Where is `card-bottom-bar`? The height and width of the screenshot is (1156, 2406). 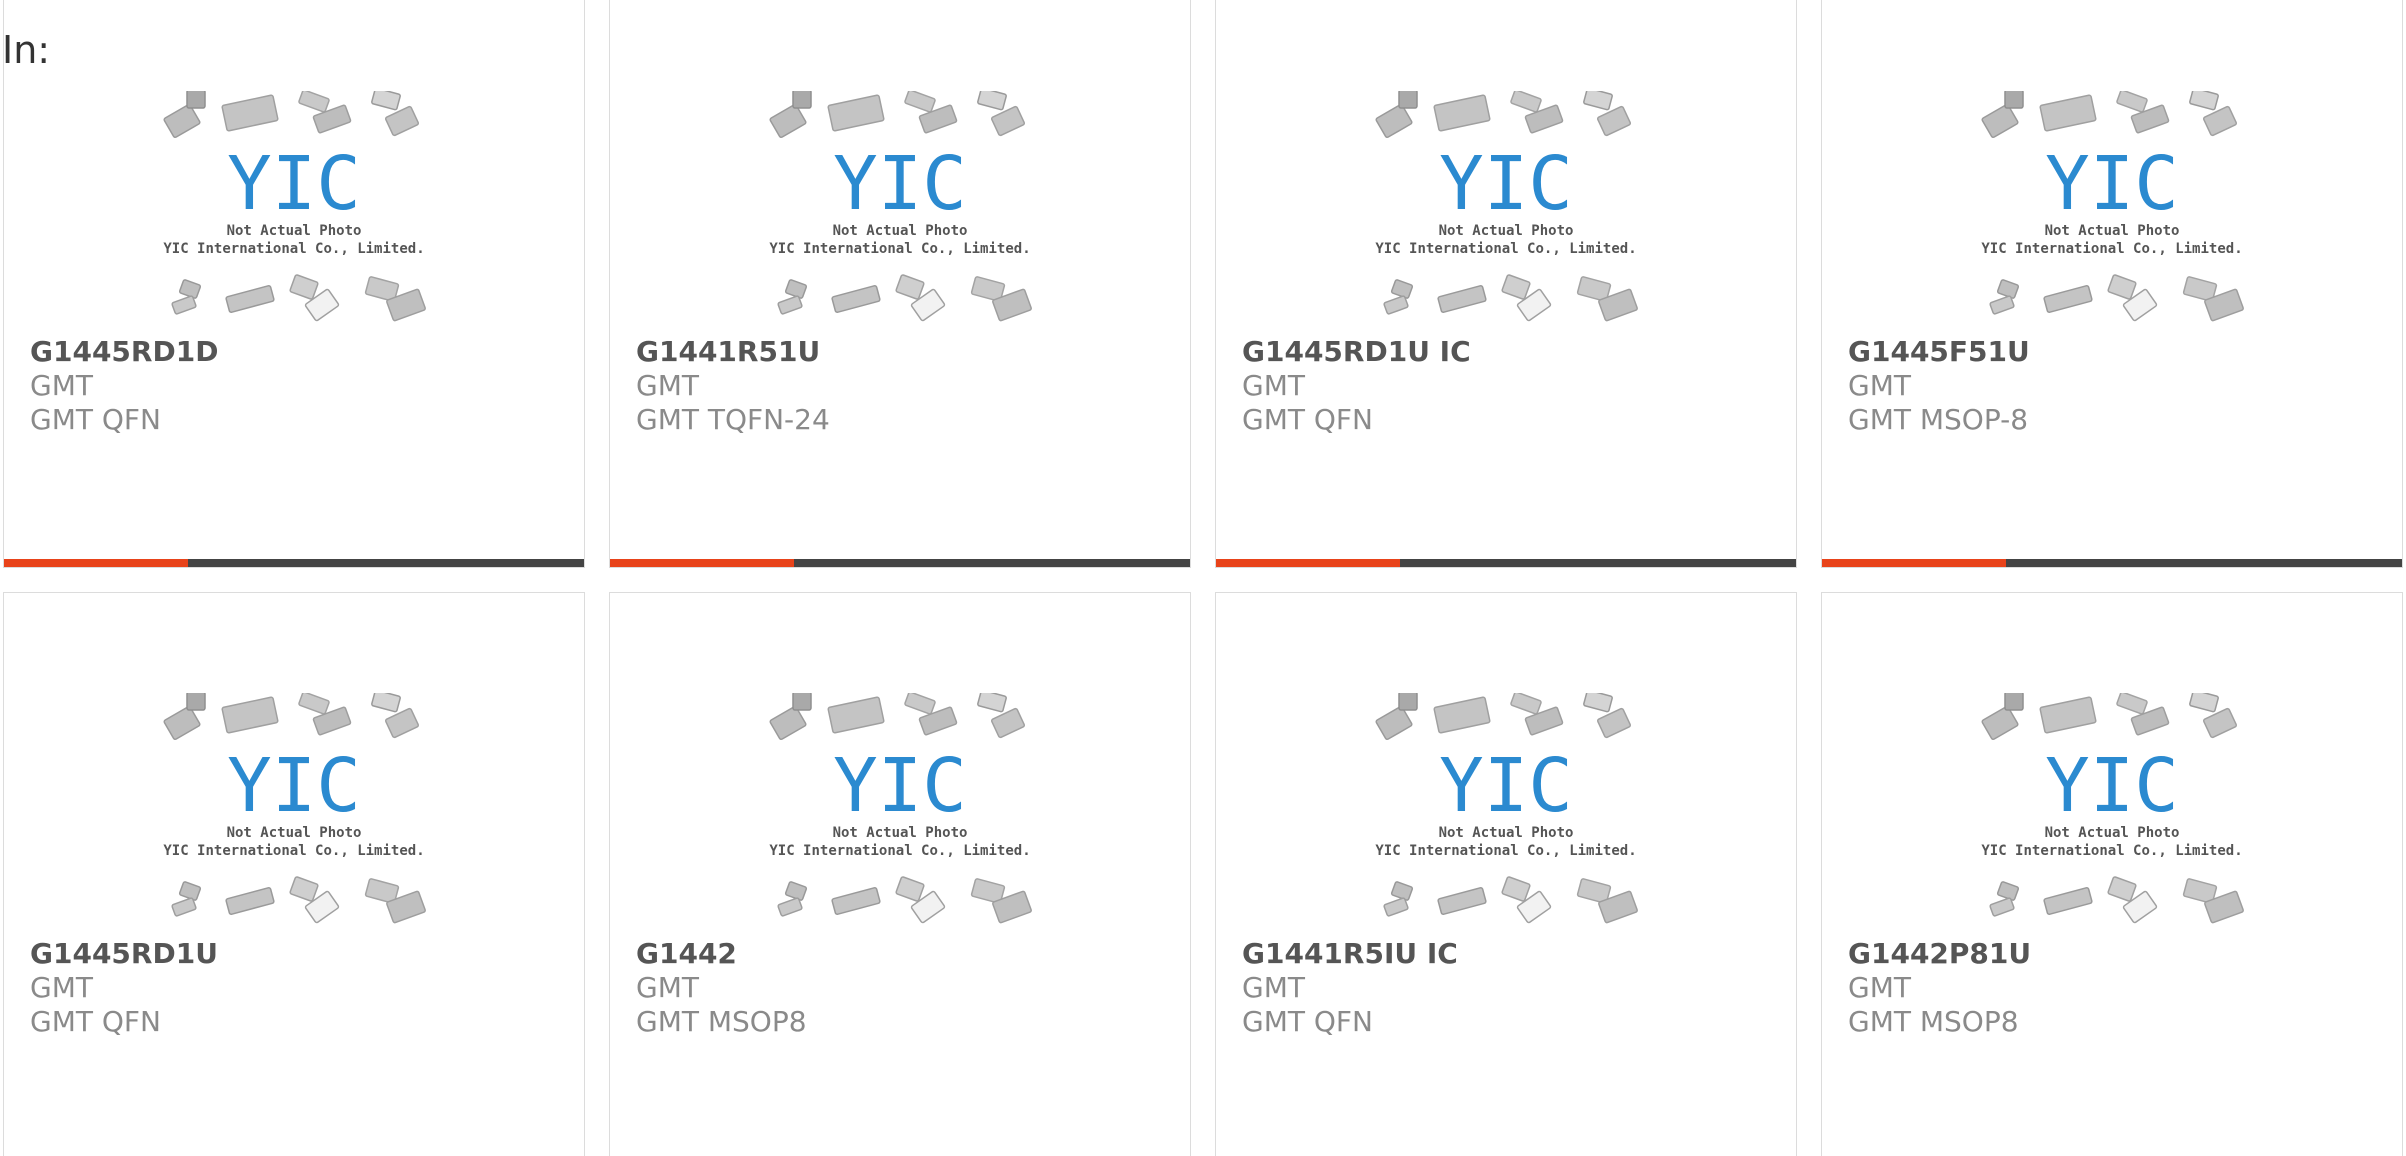
card-bottom-bar is located at coordinates (900, 563).